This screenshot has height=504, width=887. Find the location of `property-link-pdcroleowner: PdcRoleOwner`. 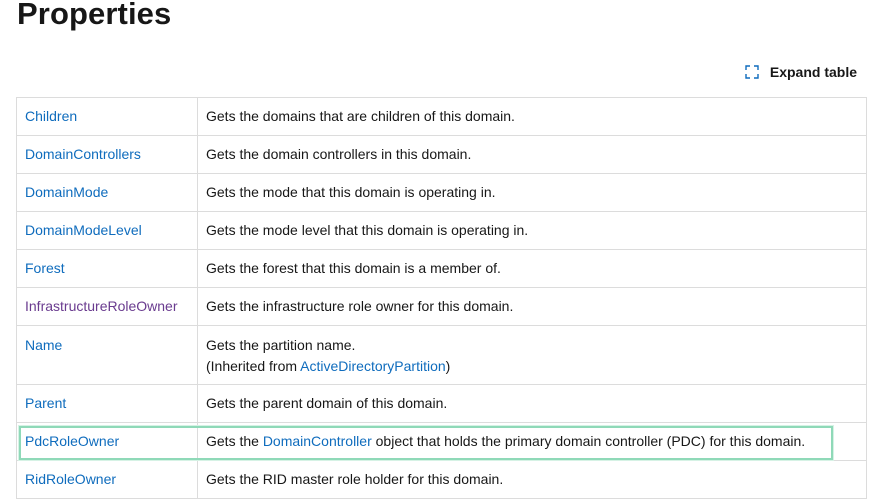

property-link-pdcroleowner: PdcRoleOwner is located at coordinates (72, 441).